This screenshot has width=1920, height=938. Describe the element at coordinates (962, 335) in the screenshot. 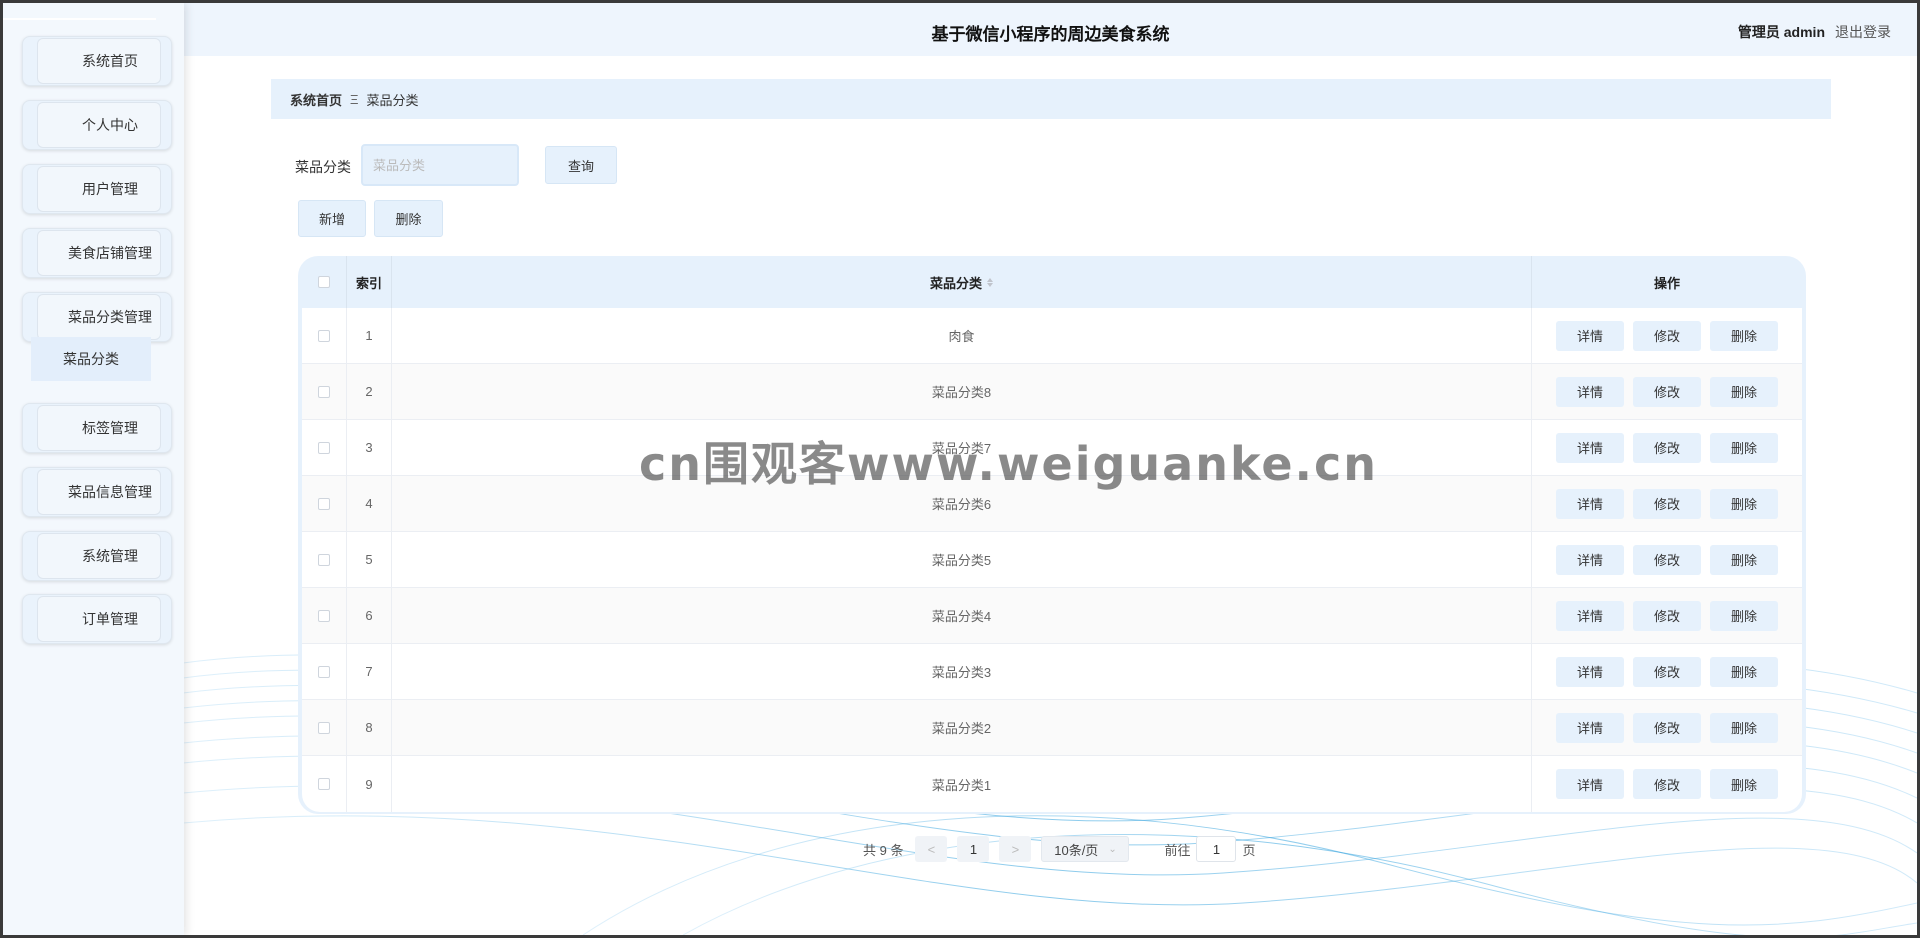

I see `row-name: 肉食` at that location.